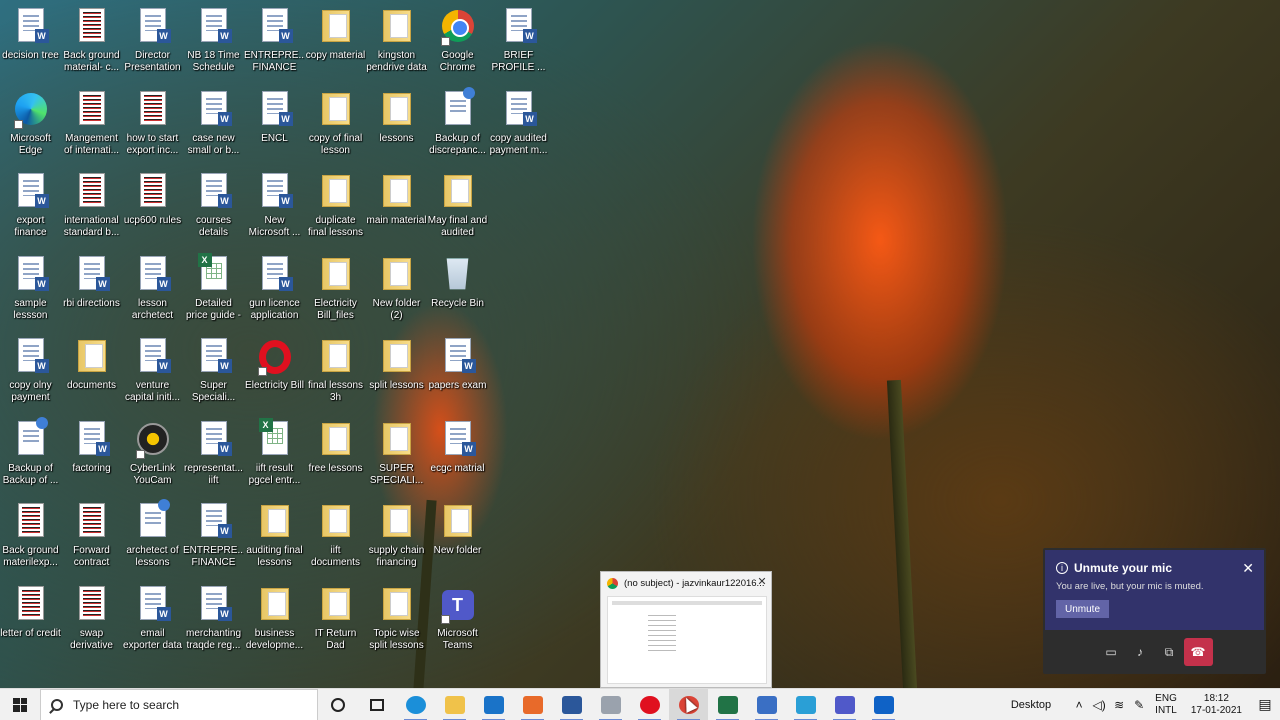  I want to click on desktop-icon: Microsoft Edge, so click(30, 128).